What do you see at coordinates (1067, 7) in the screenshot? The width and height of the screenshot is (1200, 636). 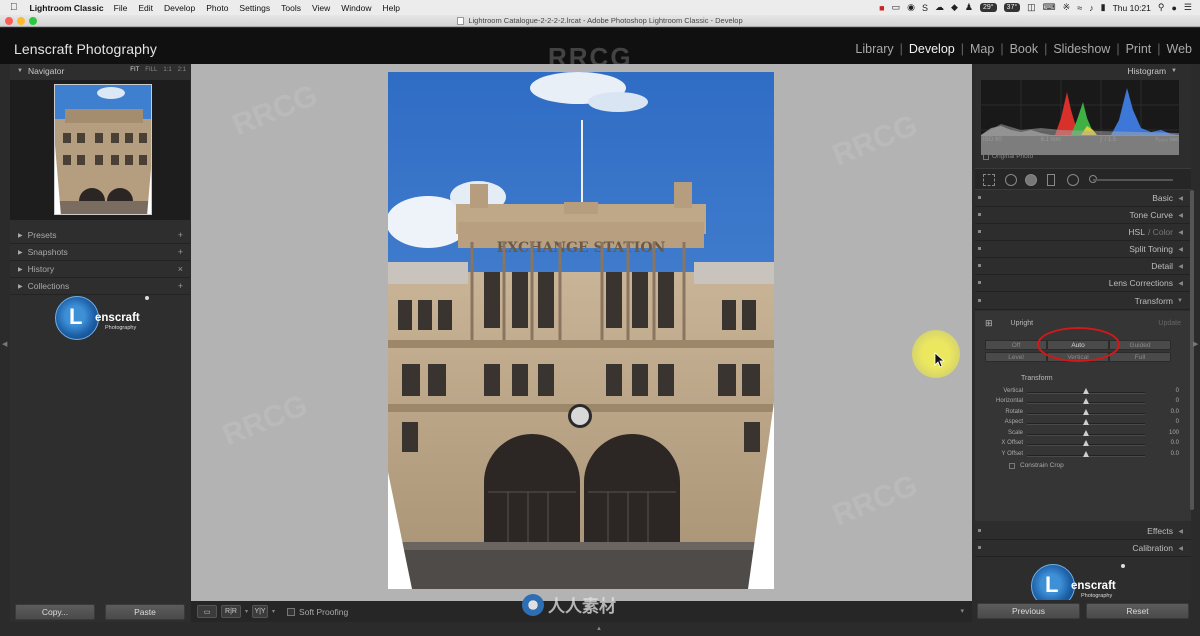 I see `bluetooth-icon: ※` at bounding box center [1067, 7].